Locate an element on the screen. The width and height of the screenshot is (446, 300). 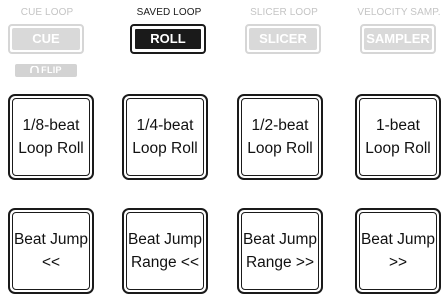
flip-label: FLIP is located at coordinates (51, 70).